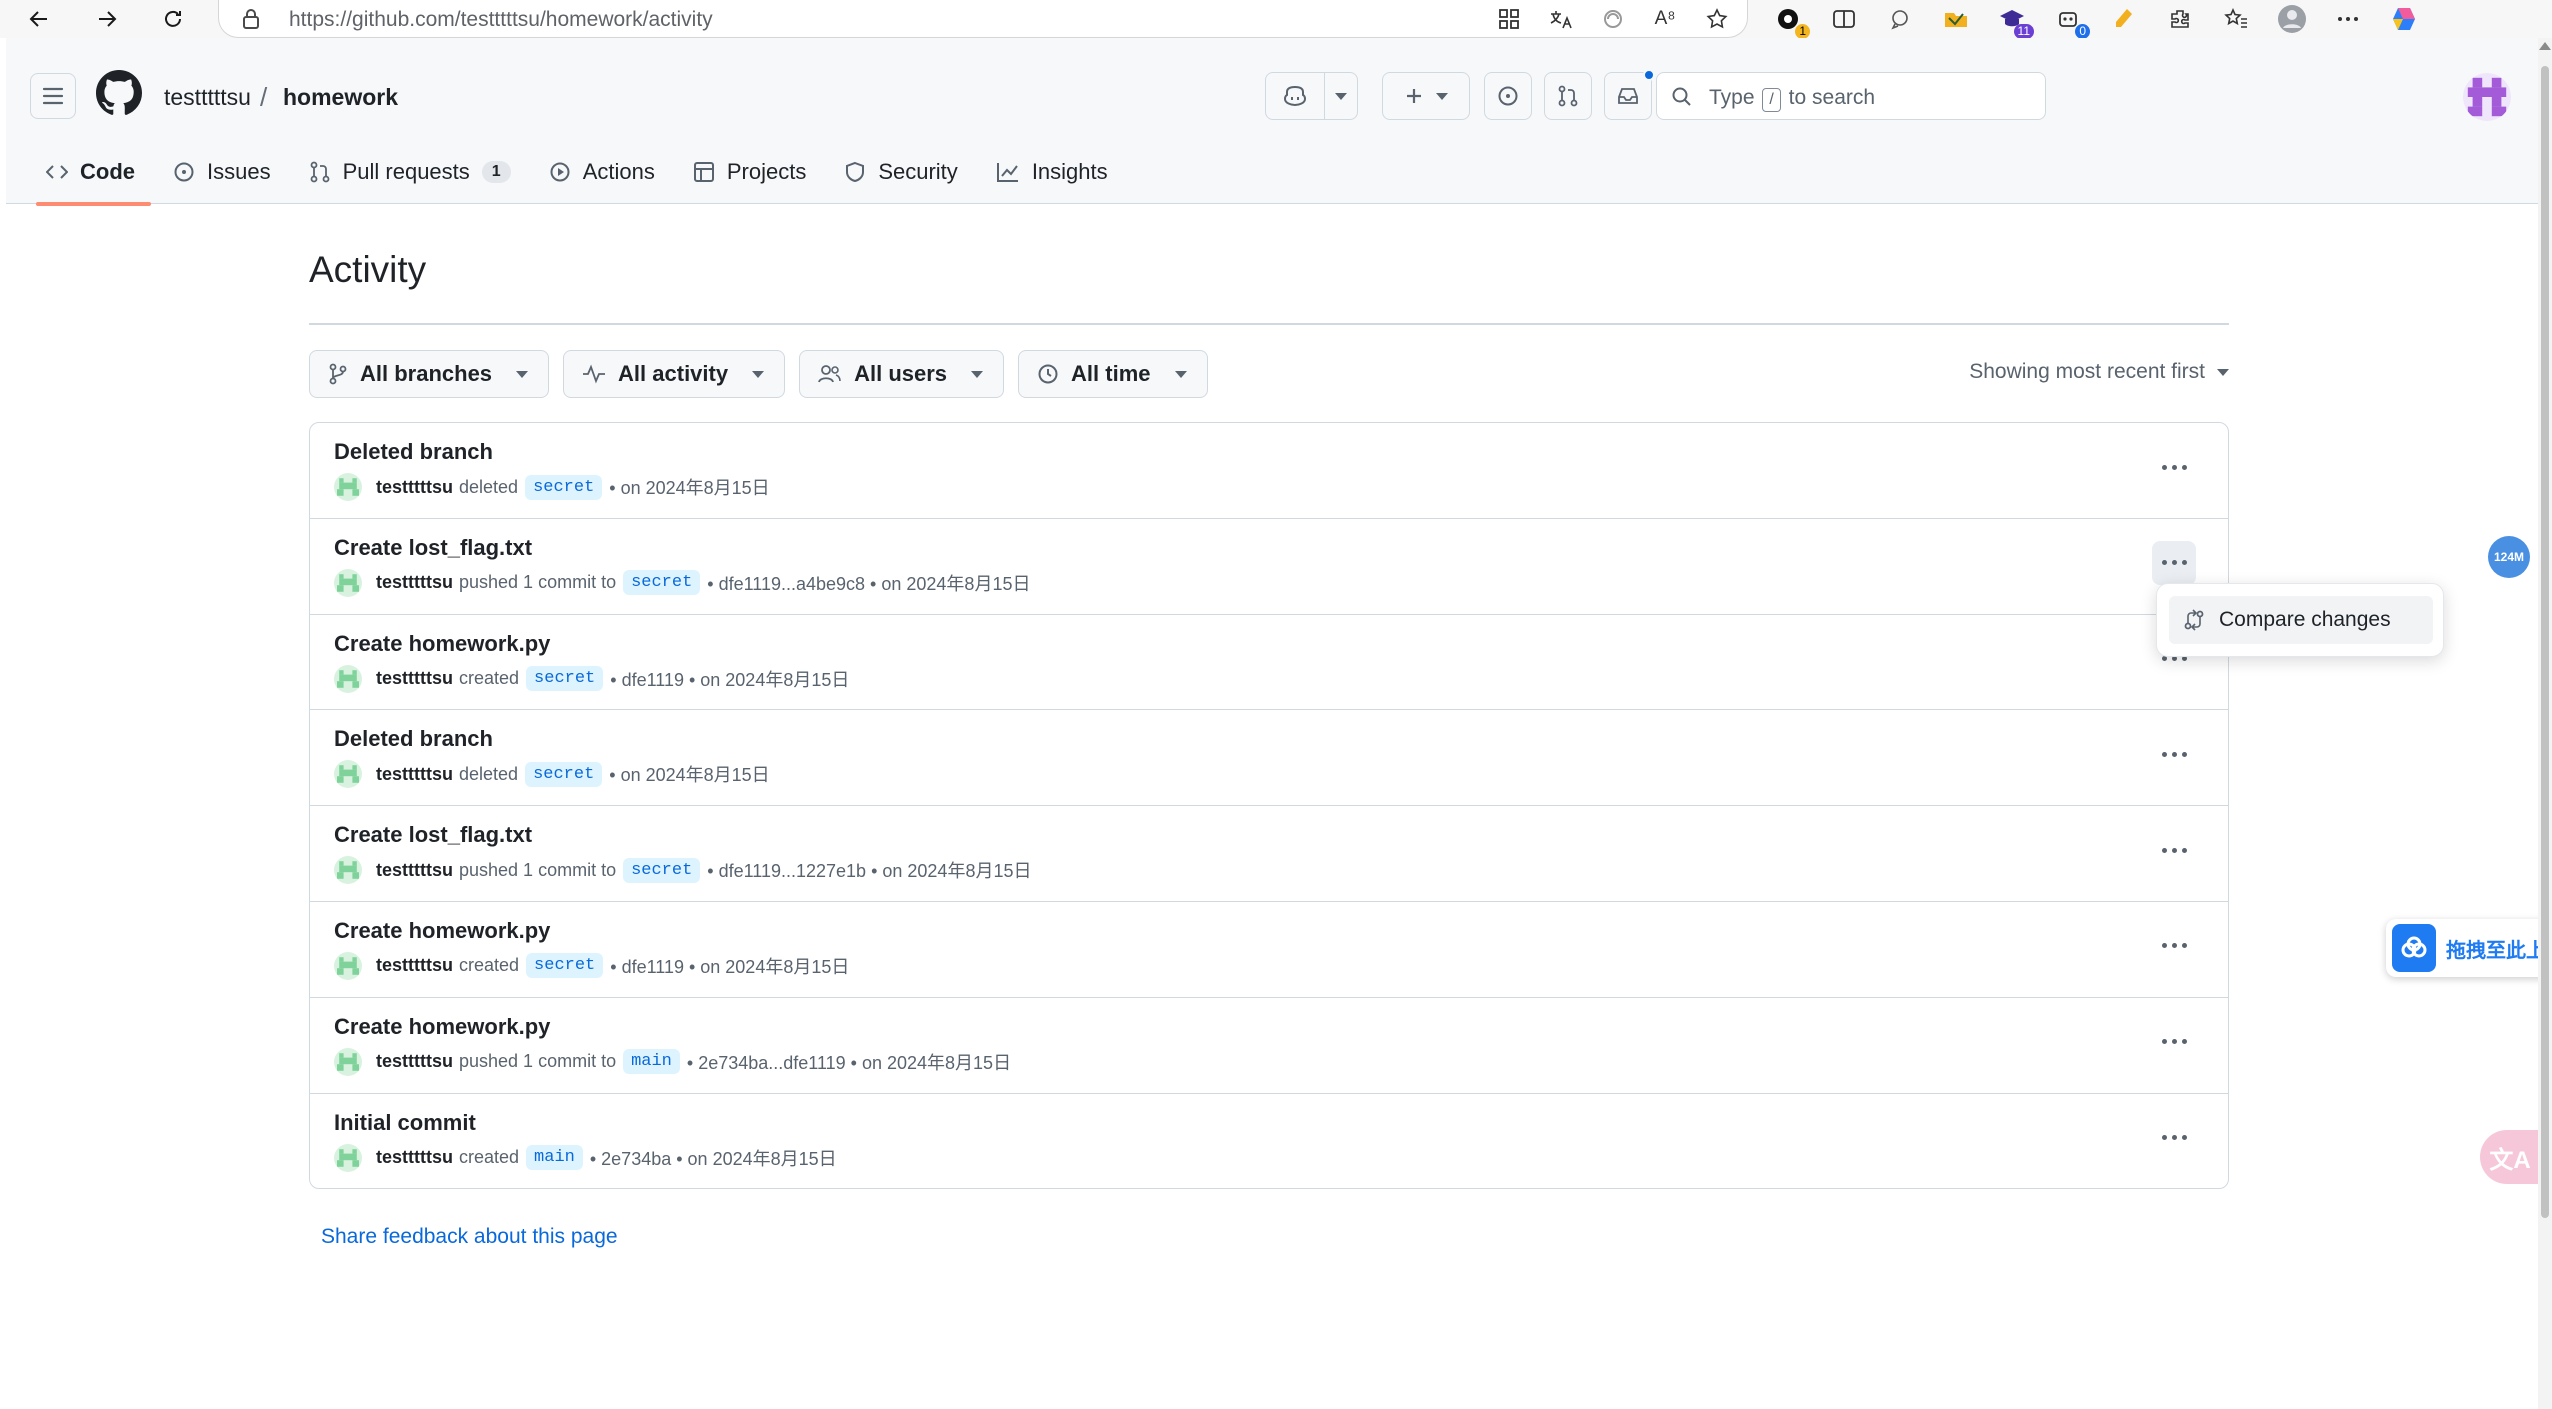  Describe the element at coordinates (1341, 96) in the screenshot. I see `copilot-dropdown-button` at that location.